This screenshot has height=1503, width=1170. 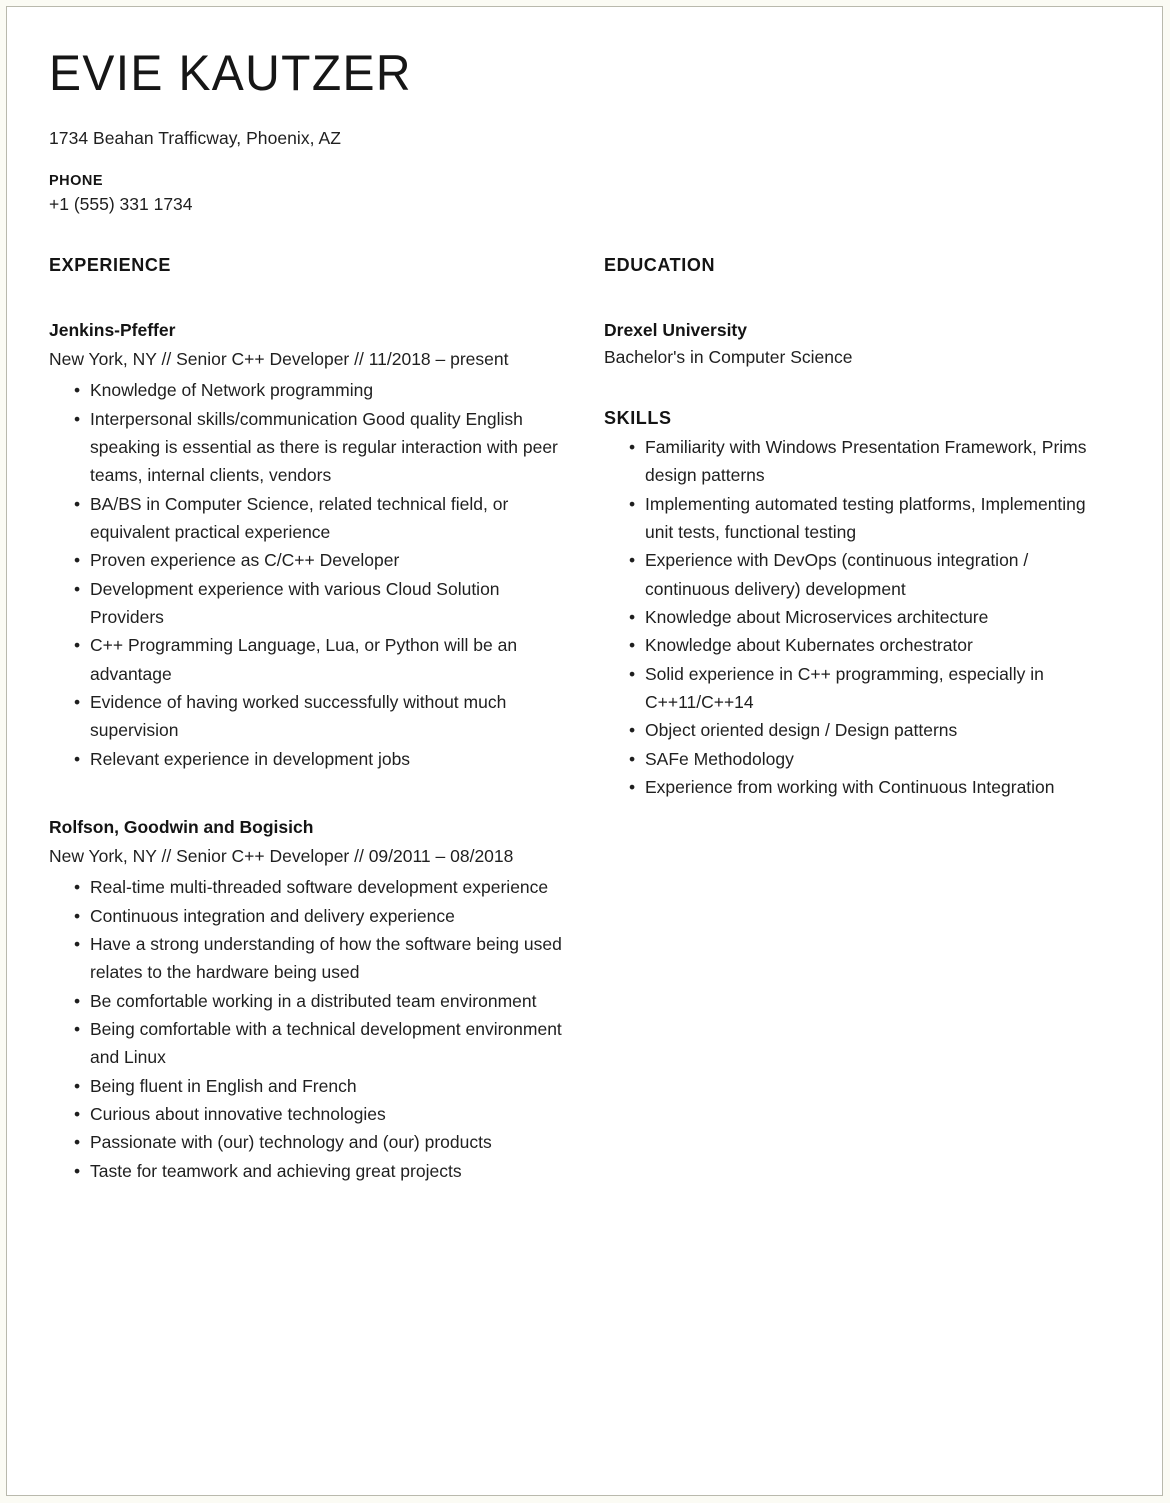 I want to click on phone-value: +1 (555) 331 1734, so click(x=121, y=203).